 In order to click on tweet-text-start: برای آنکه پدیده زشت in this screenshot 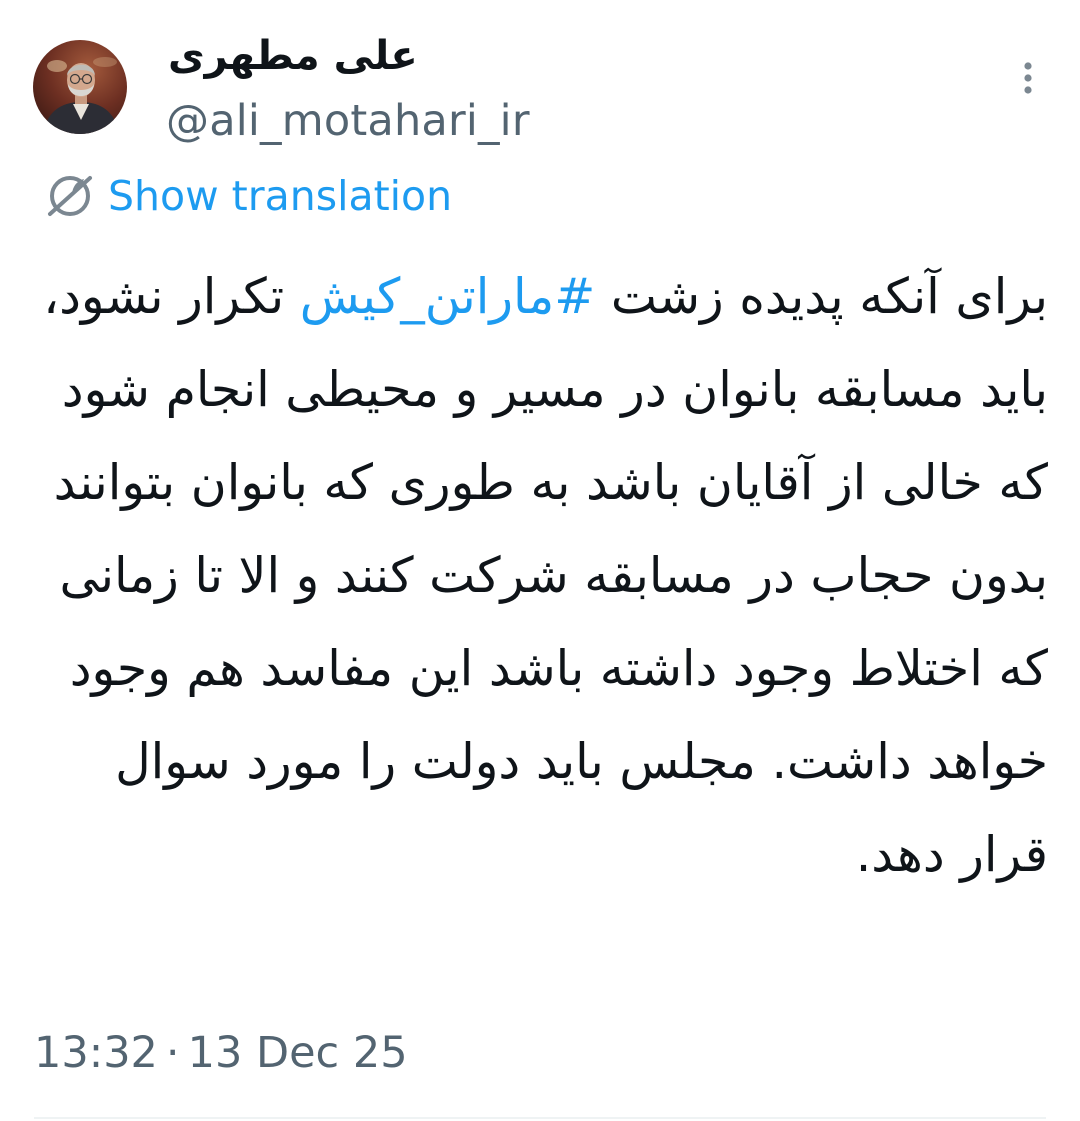, I will do `click(821, 296)`.